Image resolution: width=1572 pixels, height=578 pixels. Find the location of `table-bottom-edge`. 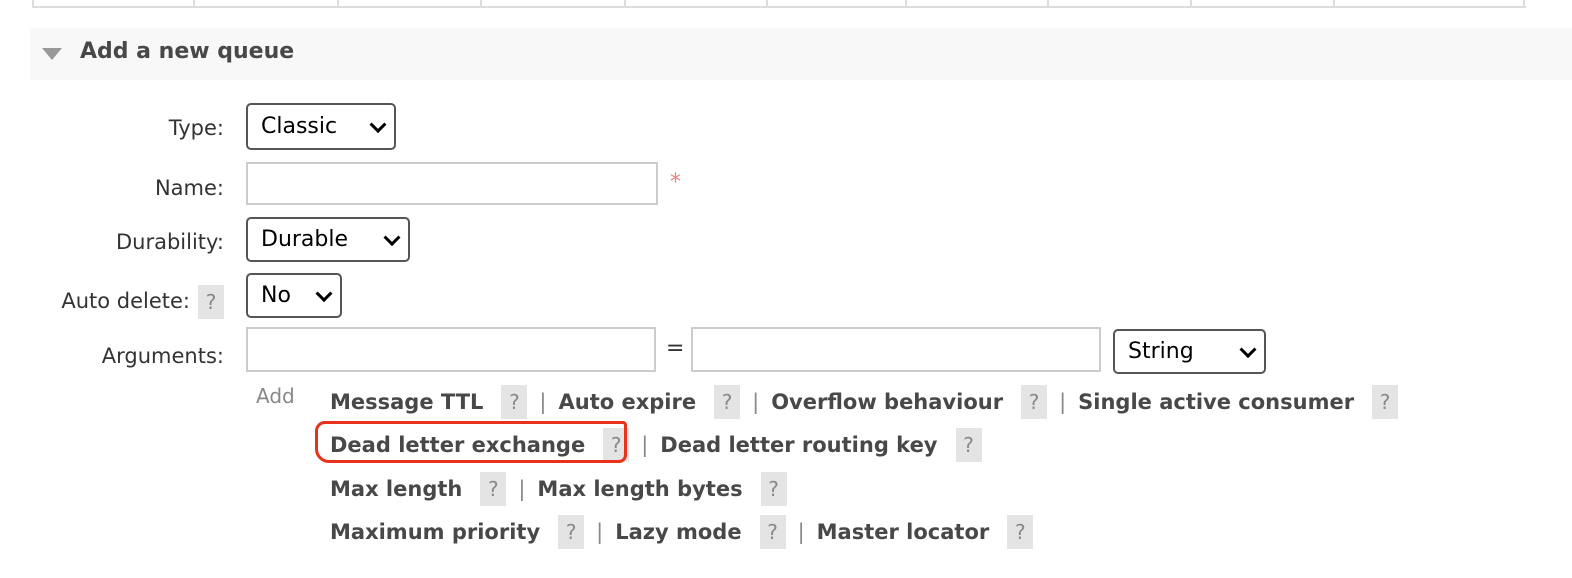

table-bottom-edge is located at coordinates (779, 4).